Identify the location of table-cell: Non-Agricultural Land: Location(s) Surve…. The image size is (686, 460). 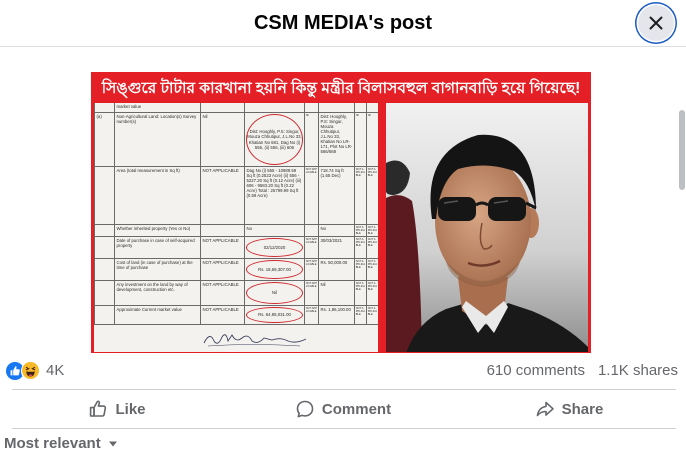
(158, 140).